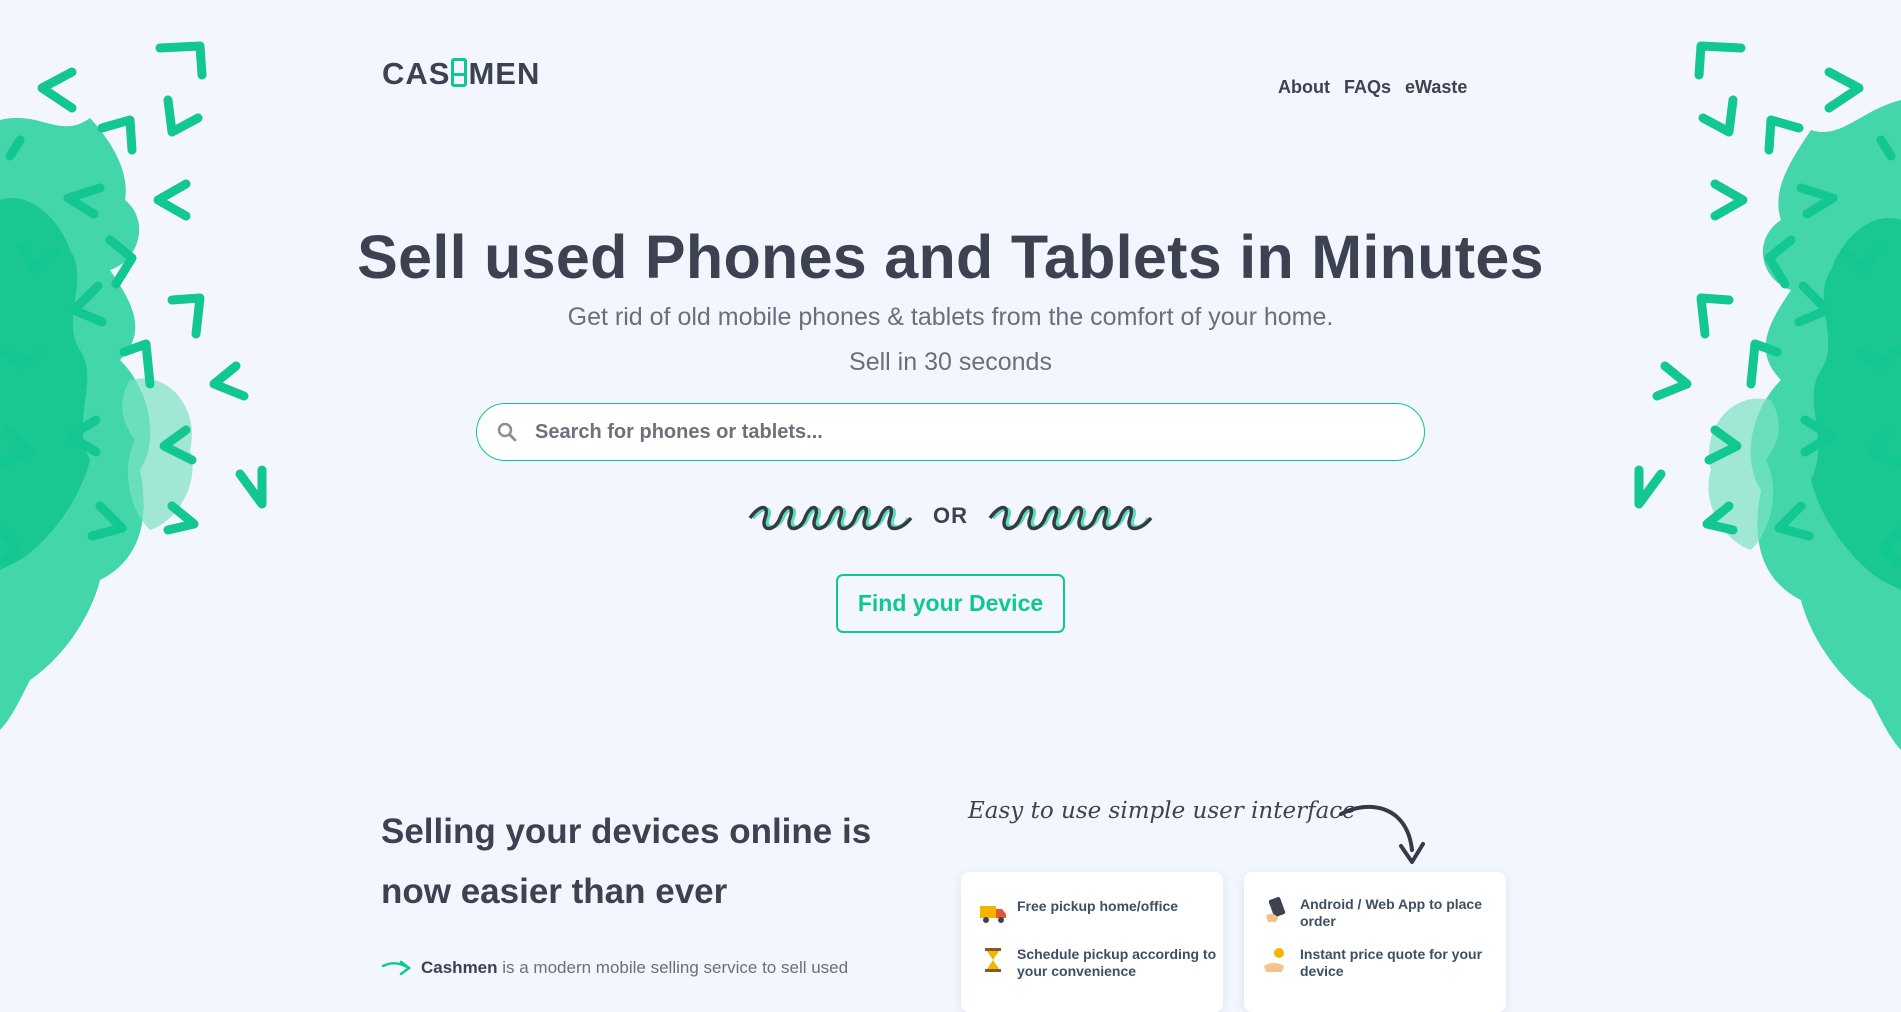 Image resolution: width=1901 pixels, height=1012 pixels. What do you see at coordinates (1391, 962) in the screenshot?
I see `feature-text: Instant price quote for your device` at bounding box center [1391, 962].